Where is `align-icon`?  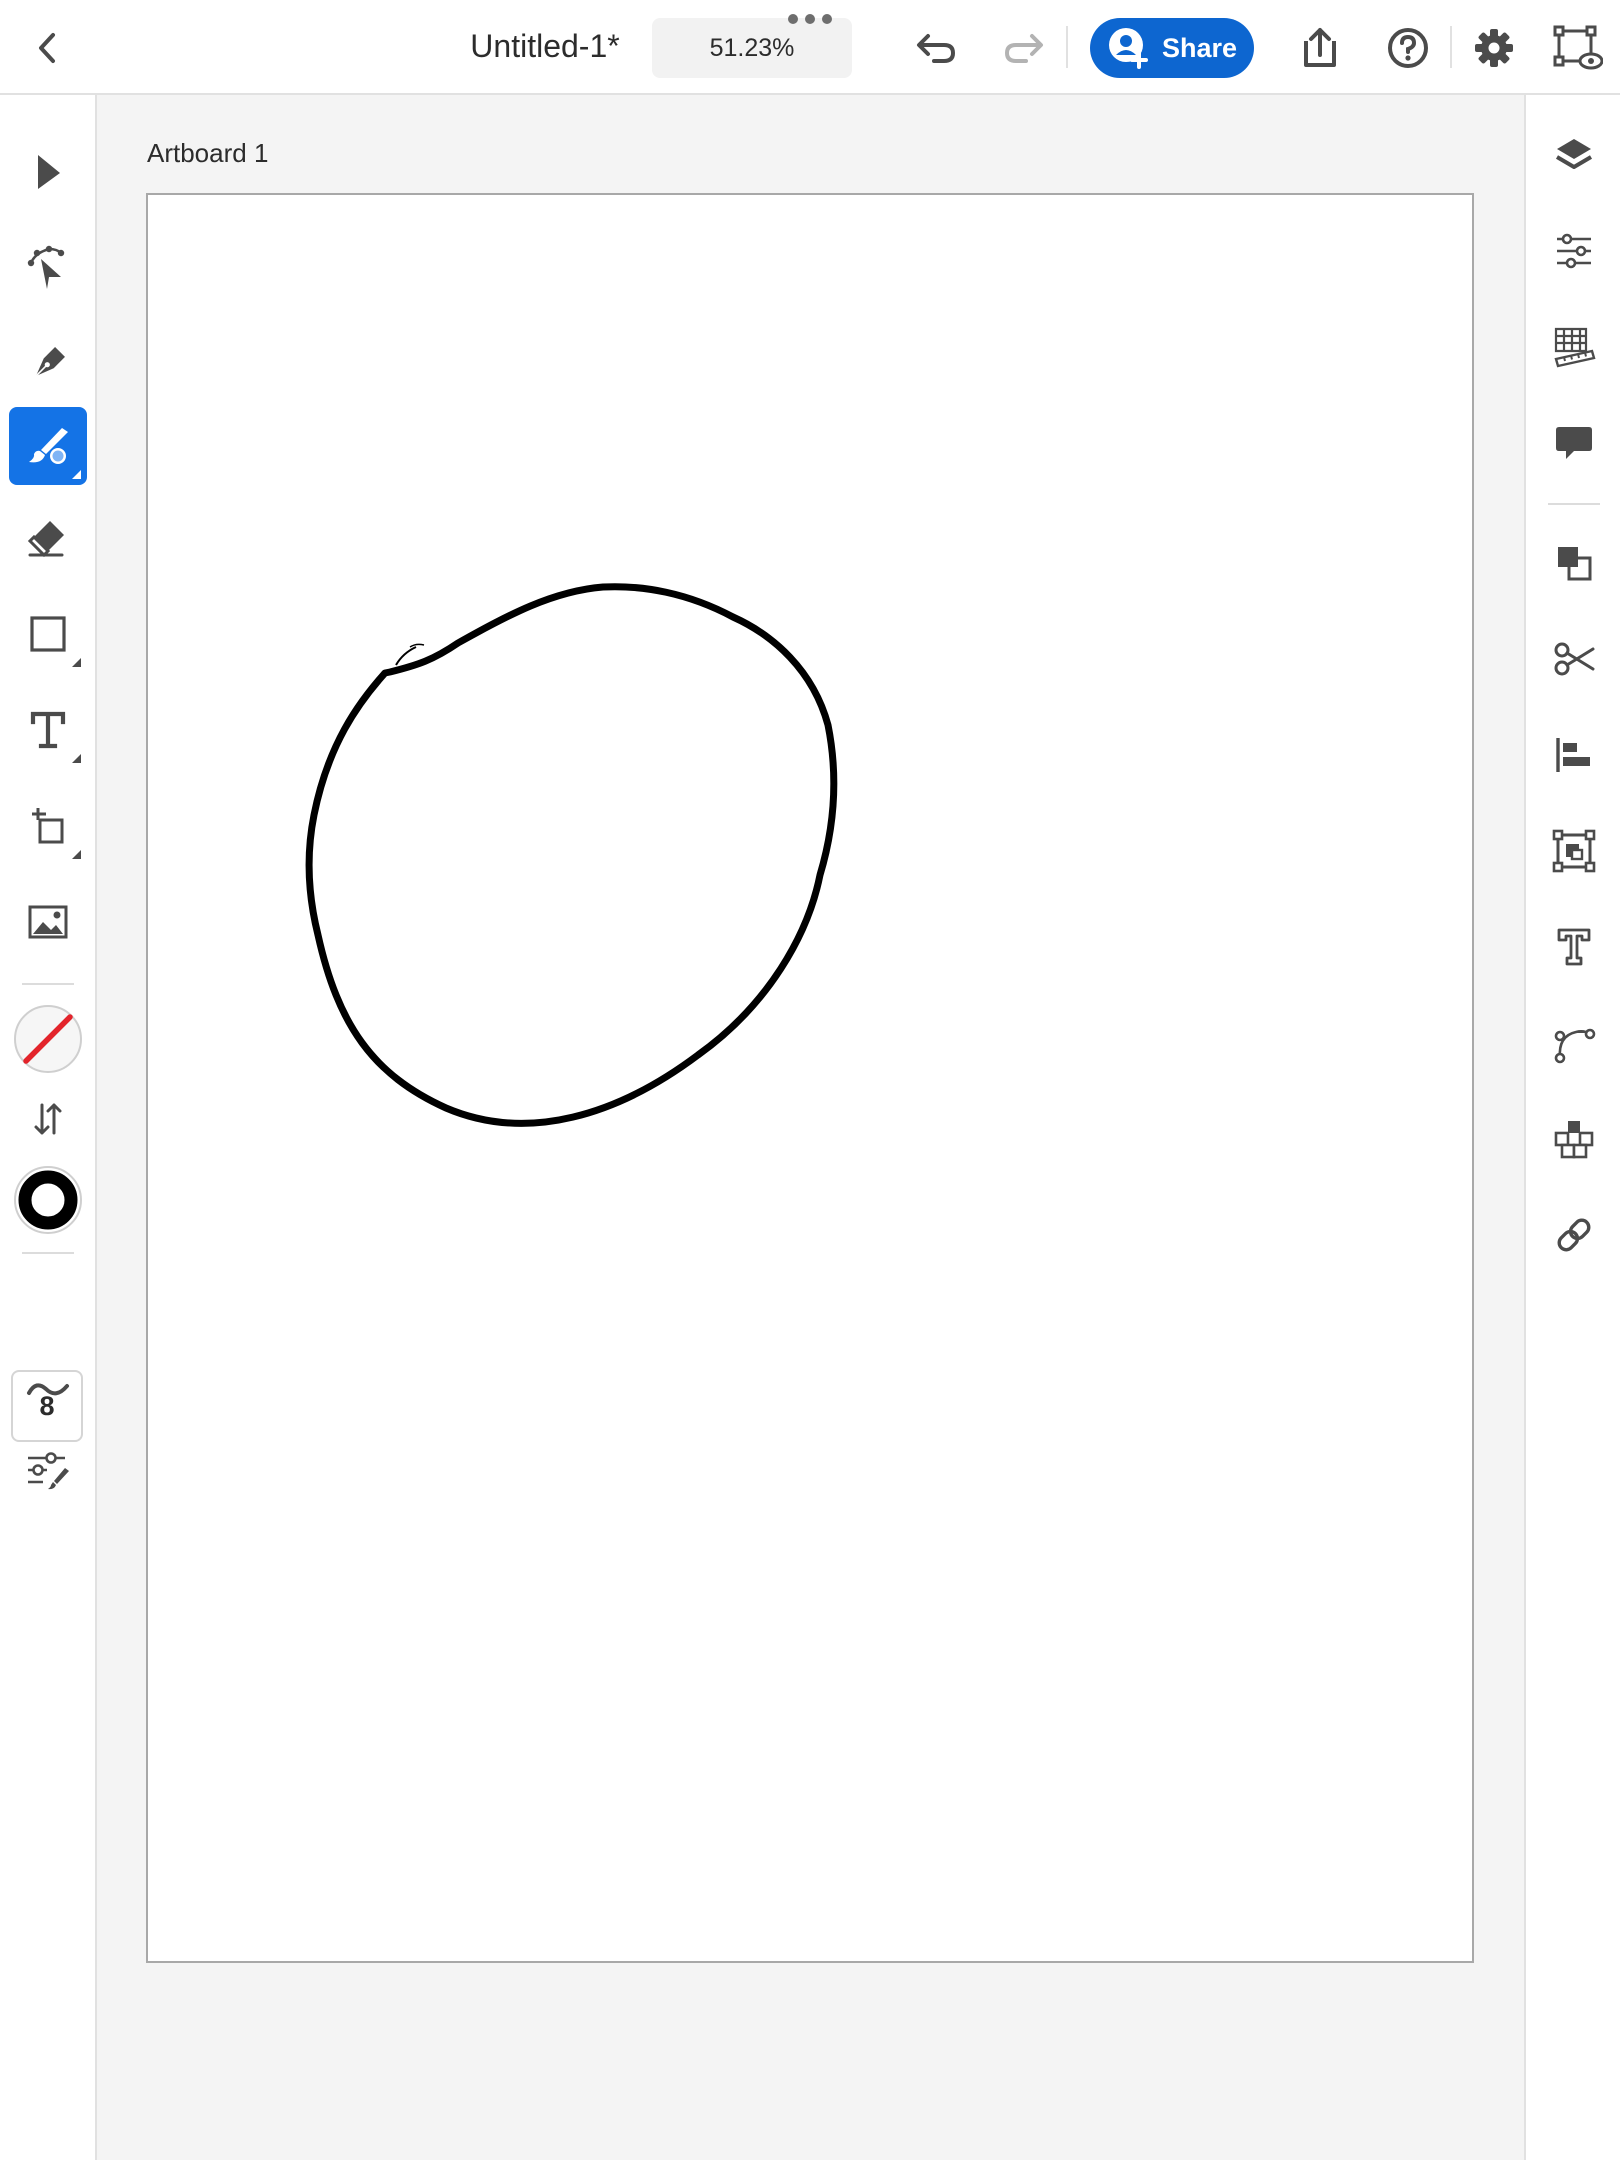
align-icon is located at coordinates (1573, 755).